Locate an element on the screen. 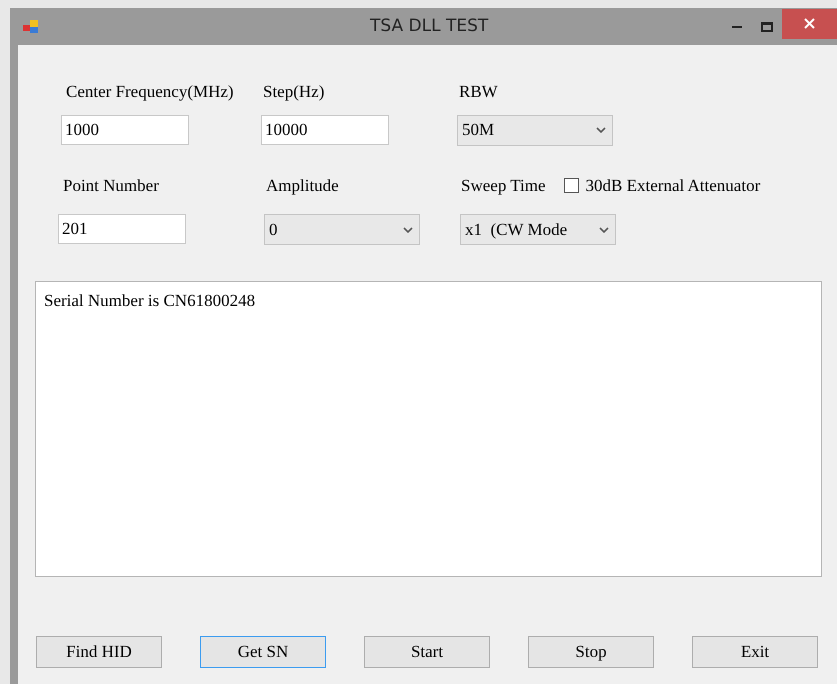 The height and width of the screenshot is (684, 837). field-label: Amplitude is located at coordinates (303, 185).